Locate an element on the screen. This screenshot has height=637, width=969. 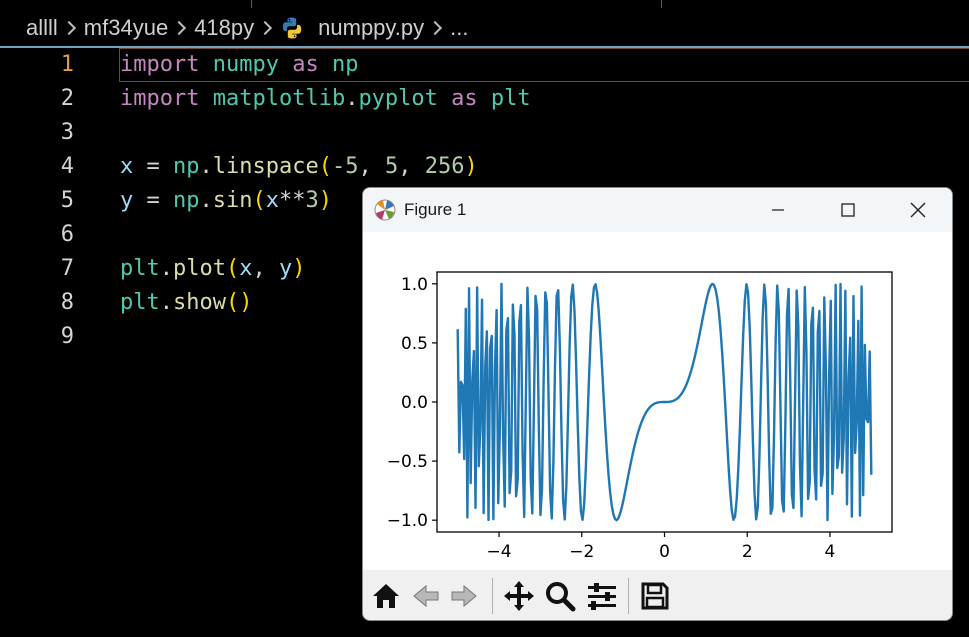
function-name: plot is located at coordinates (199, 268).